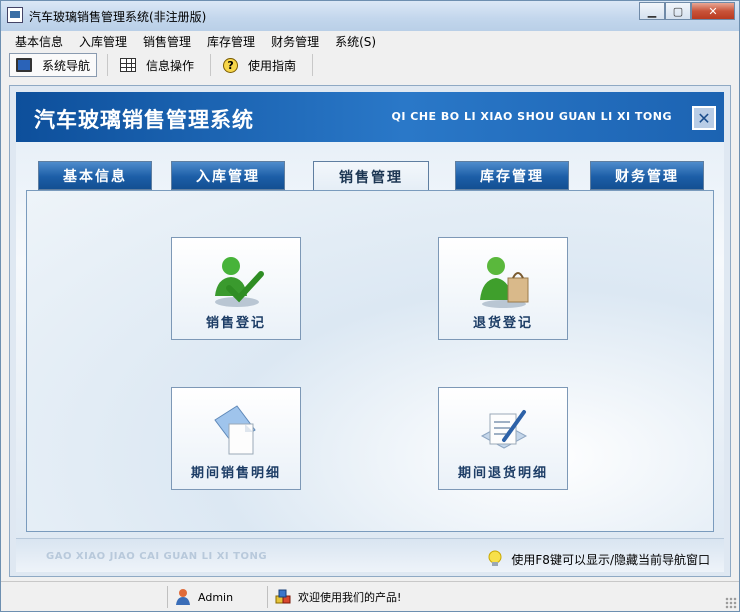 The width and height of the screenshot is (740, 612). I want to click on info-tool-button: 信息操作, so click(157, 65).